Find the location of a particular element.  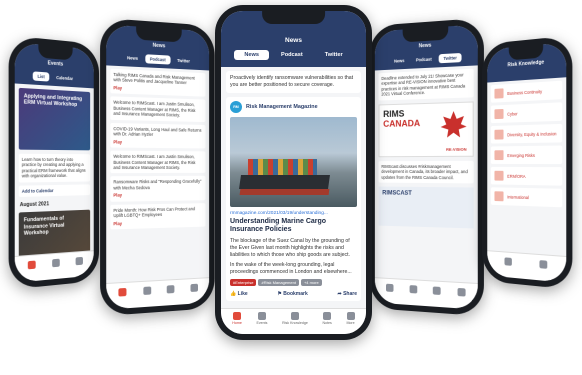

tab-notes: Notes is located at coordinates (327, 318).